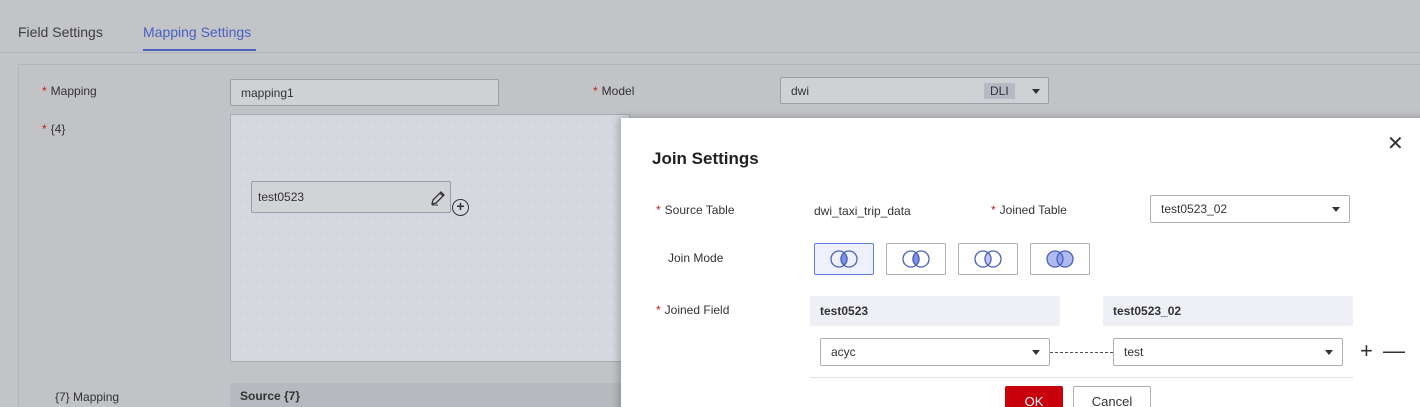 The width and height of the screenshot is (1420, 407). Describe the element at coordinates (695, 210) in the screenshot. I see `source-table-label: * Source Table` at that location.